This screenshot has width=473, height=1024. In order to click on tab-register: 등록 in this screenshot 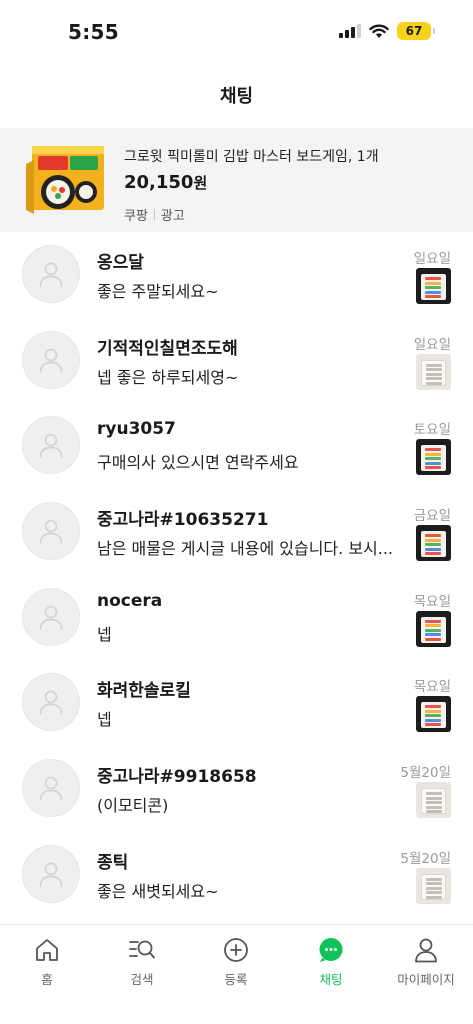, I will do `click(236, 962)`.